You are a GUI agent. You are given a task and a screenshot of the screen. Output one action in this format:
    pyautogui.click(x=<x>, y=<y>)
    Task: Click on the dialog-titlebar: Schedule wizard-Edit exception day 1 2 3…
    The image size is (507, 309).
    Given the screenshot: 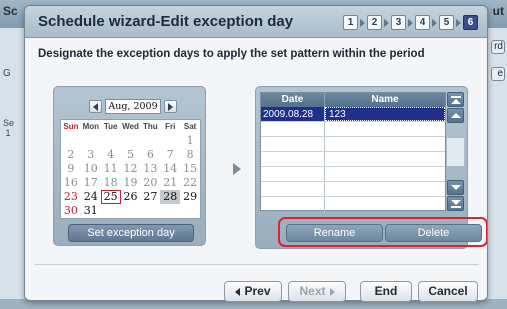 What is the action you would take?
    pyautogui.click(x=256, y=22)
    